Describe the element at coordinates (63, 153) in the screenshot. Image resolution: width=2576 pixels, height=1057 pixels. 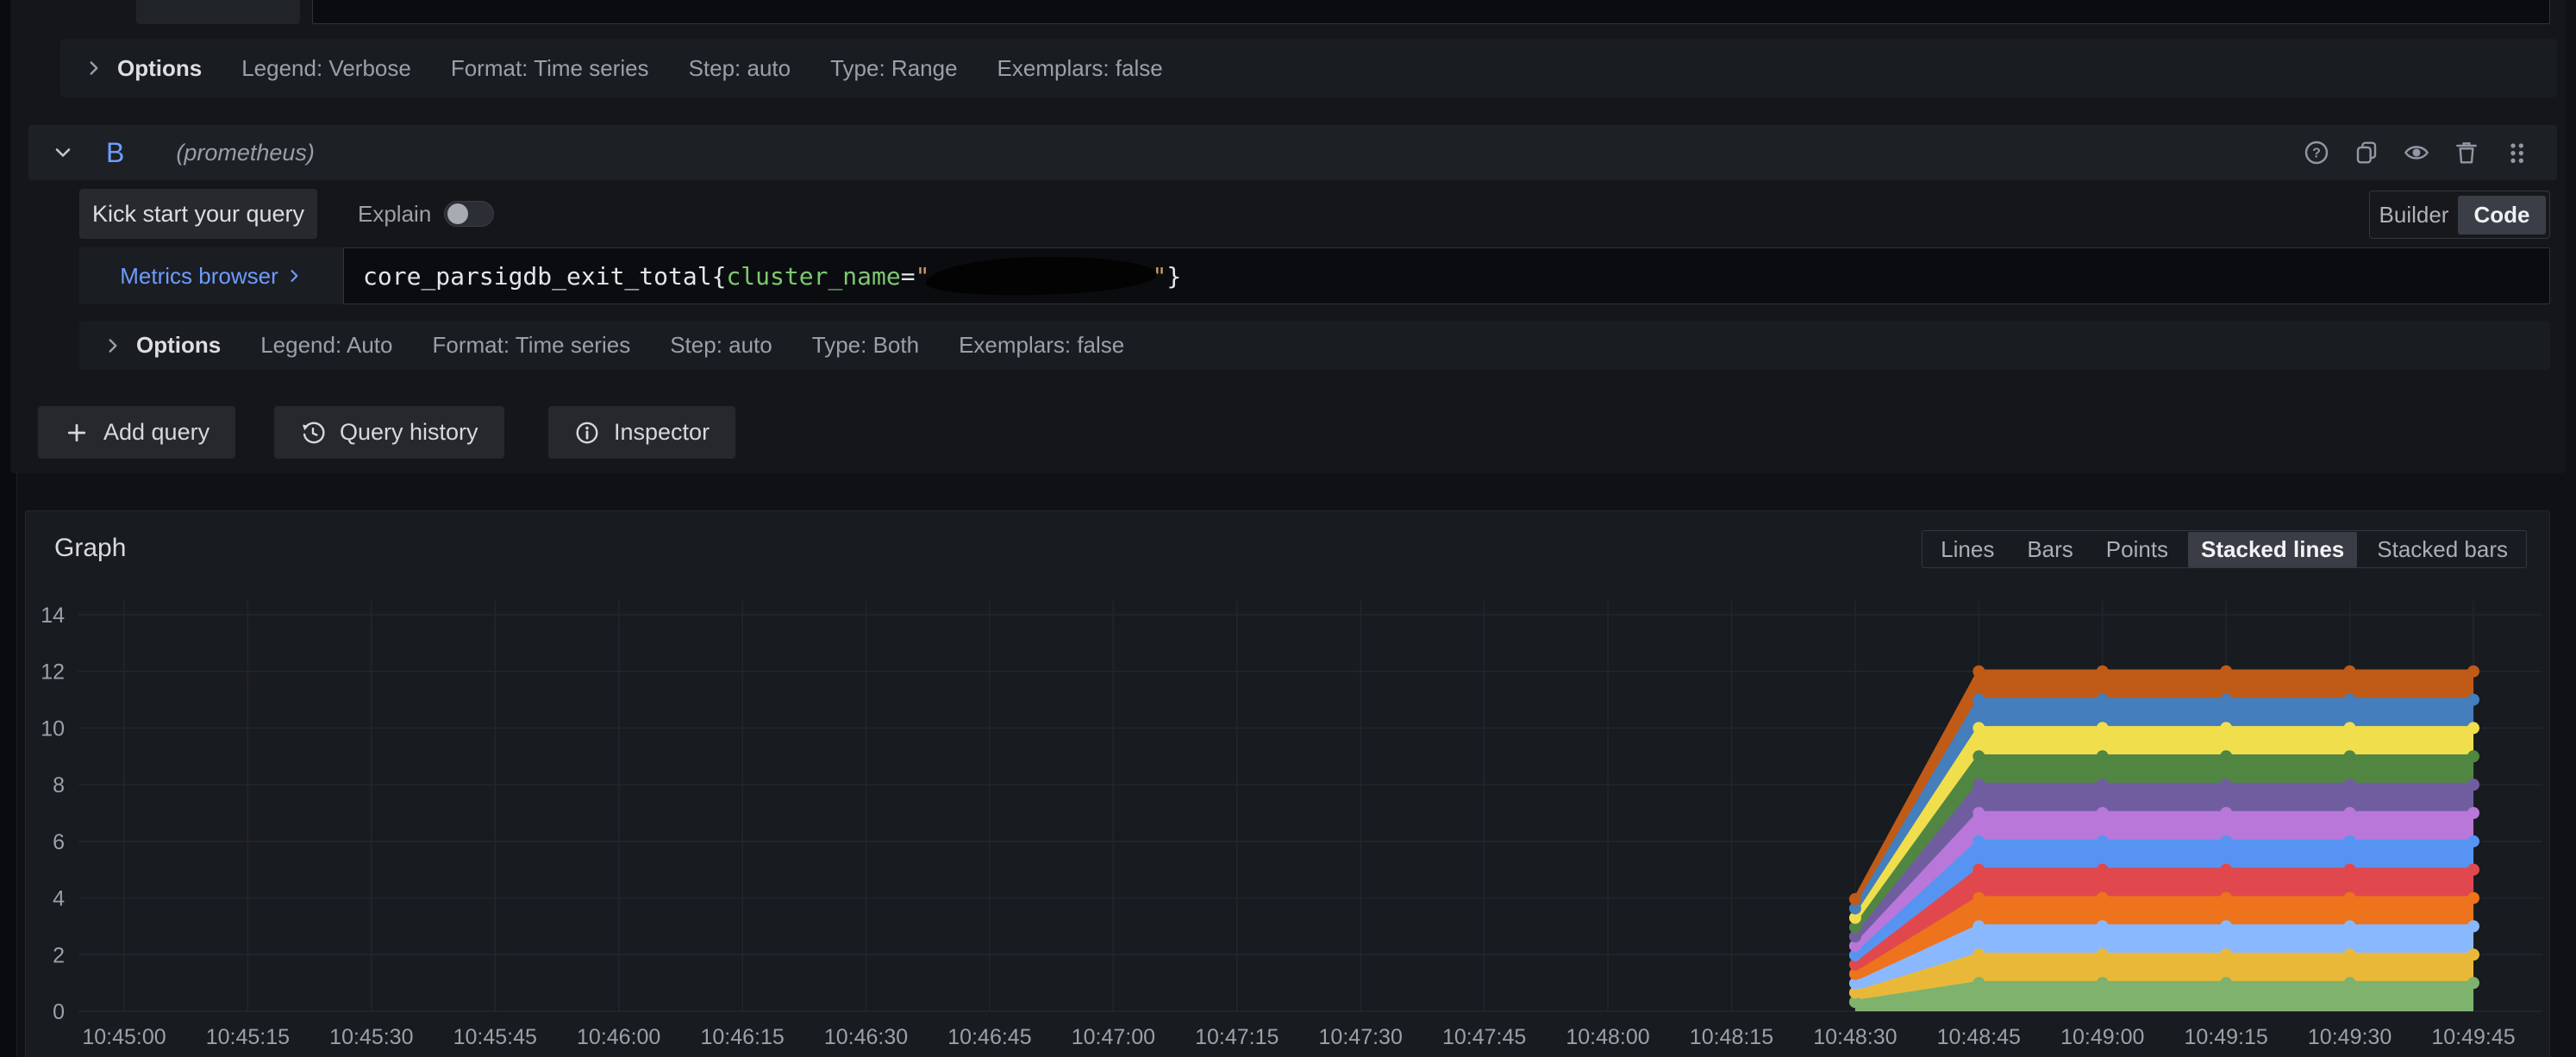
I see `chevron-down-icon` at that location.